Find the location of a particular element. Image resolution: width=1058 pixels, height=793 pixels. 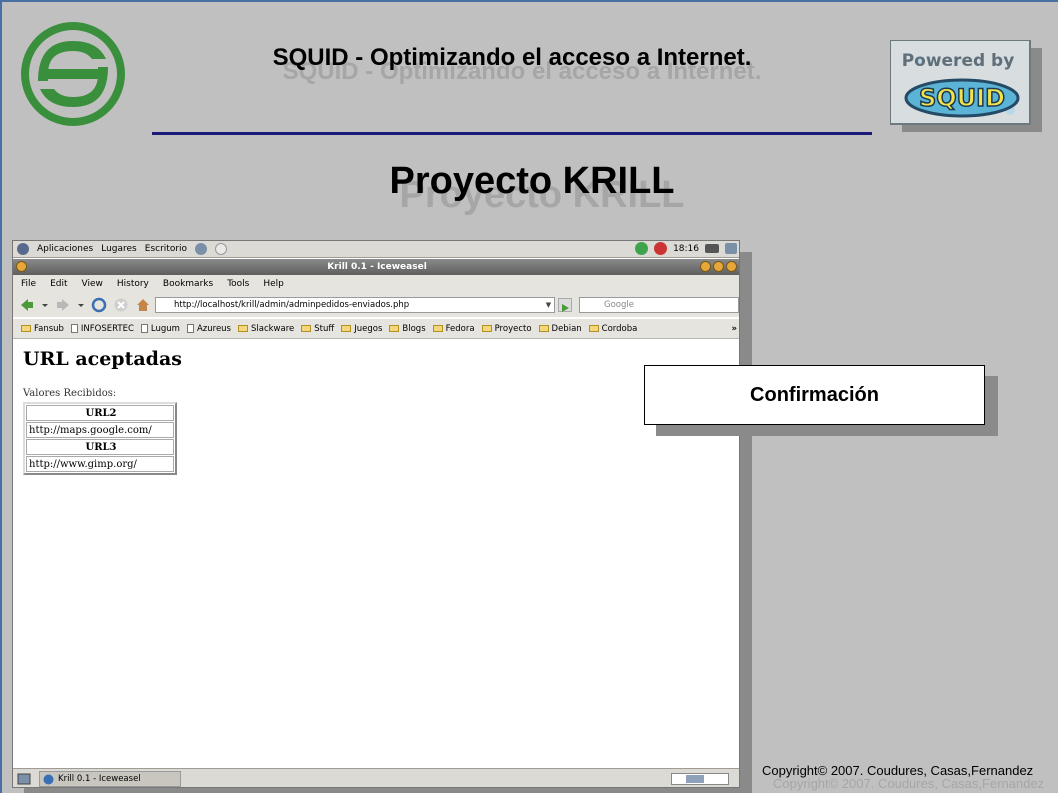

bookmark-label: Proyecto is located at coordinates (513, 328).